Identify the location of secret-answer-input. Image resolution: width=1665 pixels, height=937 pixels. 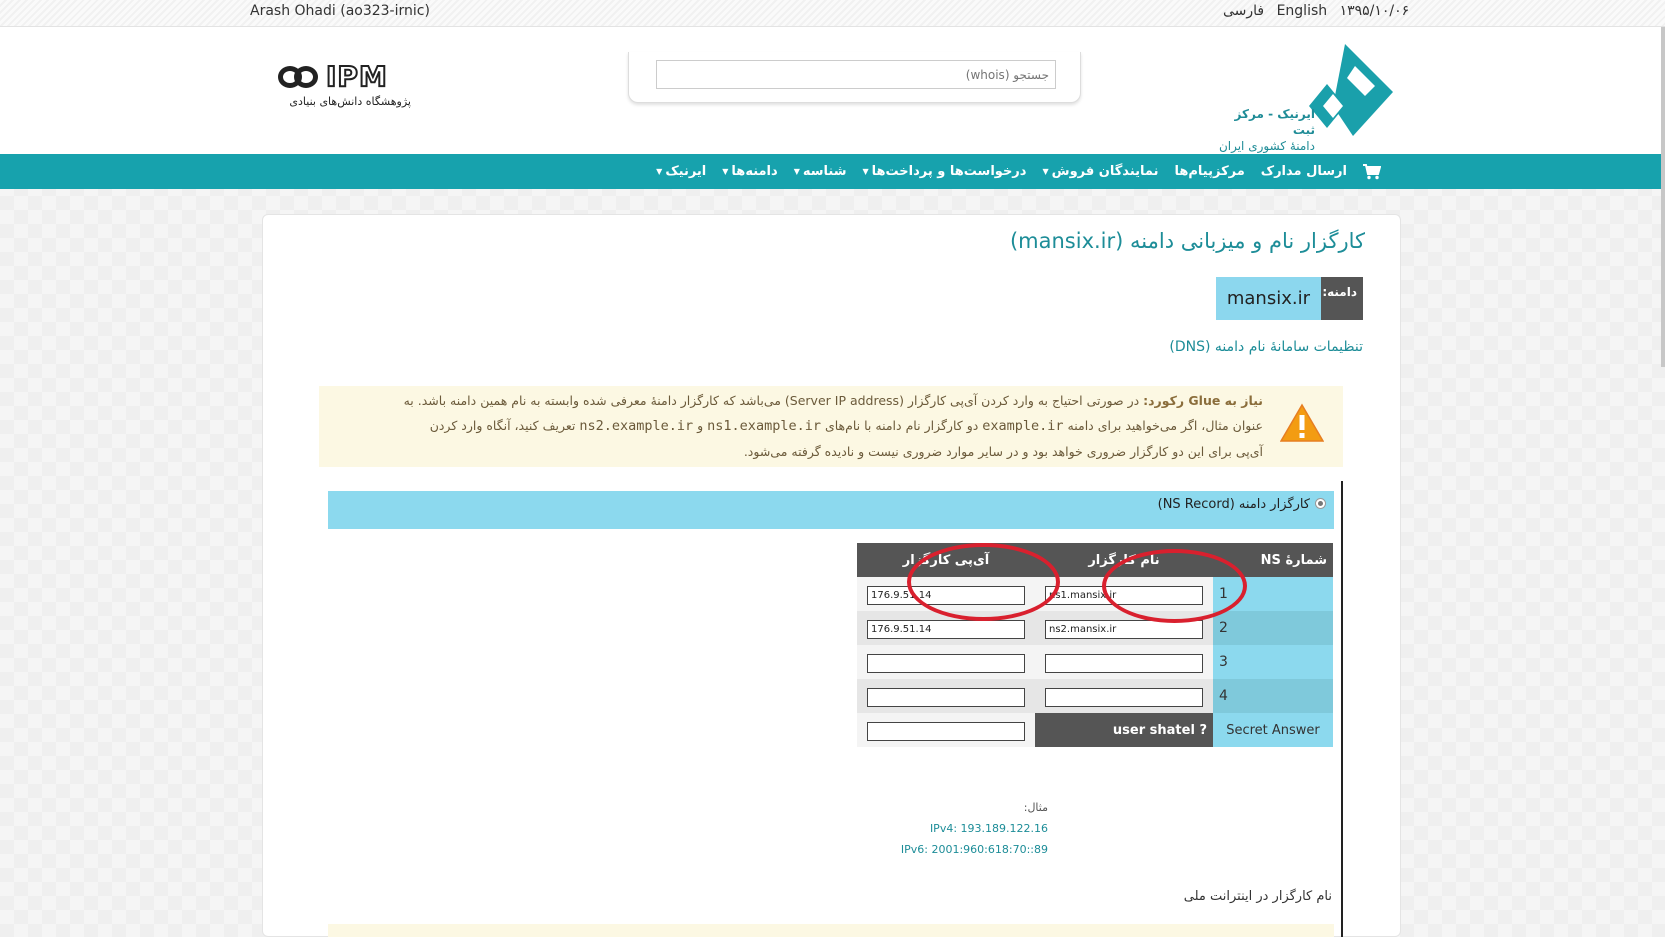
(946, 731).